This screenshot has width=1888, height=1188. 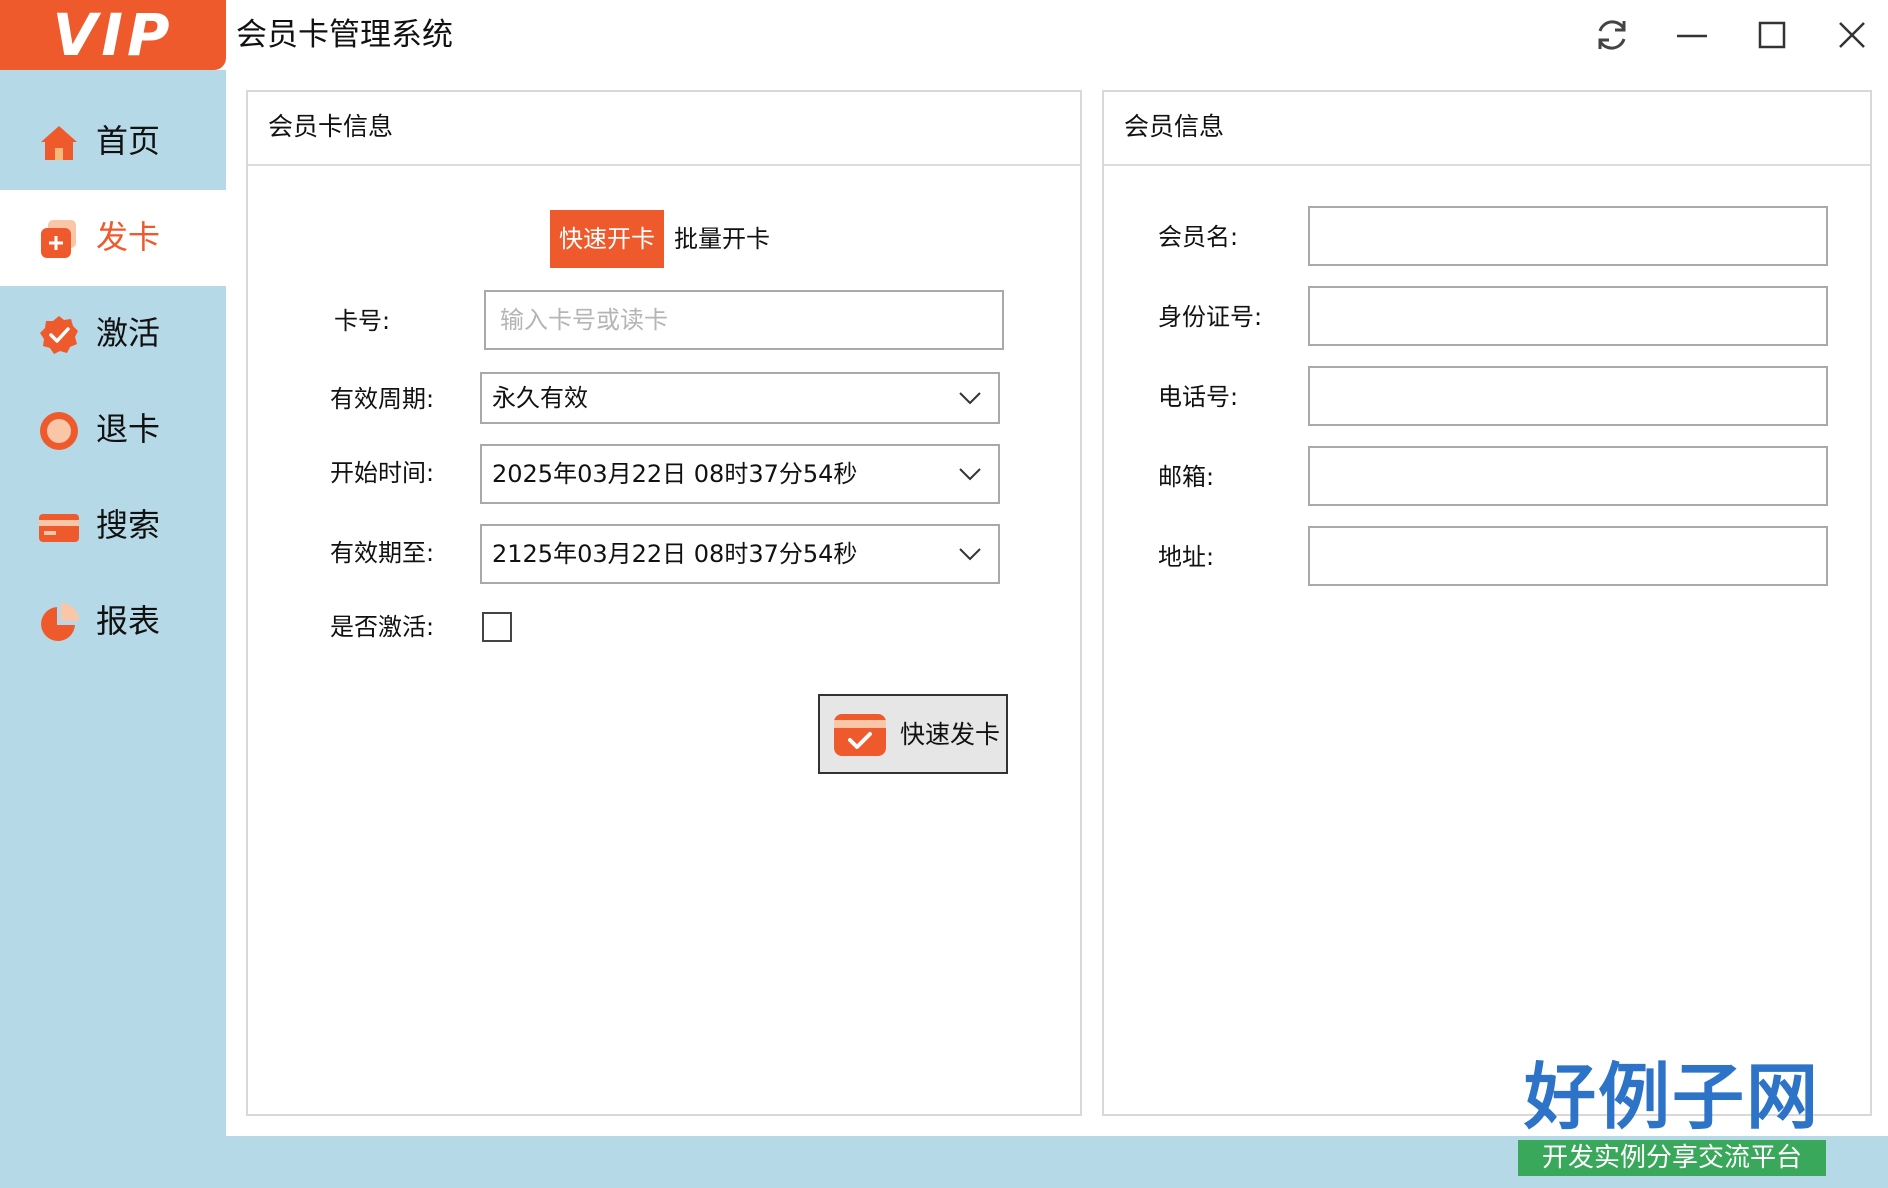 I want to click on period-label: 有效周期:, so click(x=382, y=399).